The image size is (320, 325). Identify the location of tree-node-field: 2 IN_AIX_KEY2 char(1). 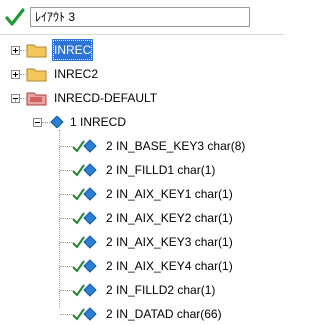
(142, 218).